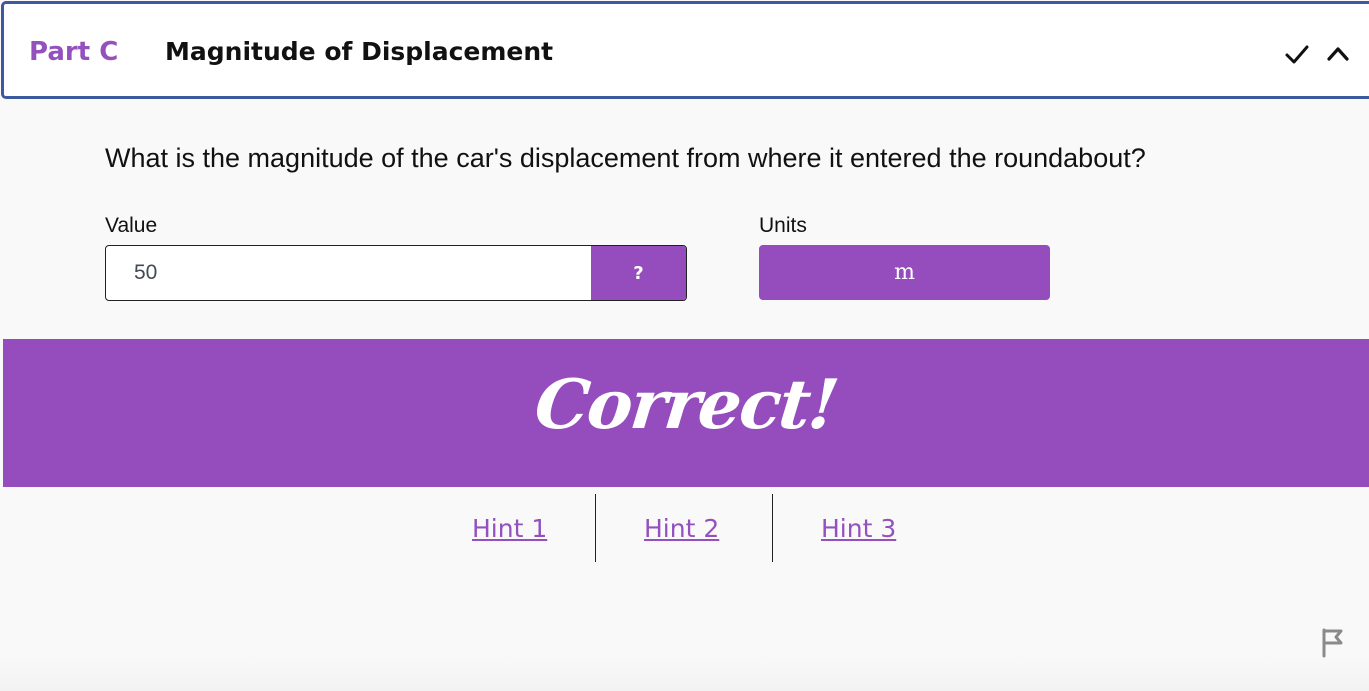  What do you see at coordinates (685, 50) in the screenshot?
I see `part-header: Part C Magnitude of Displacement` at bounding box center [685, 50].